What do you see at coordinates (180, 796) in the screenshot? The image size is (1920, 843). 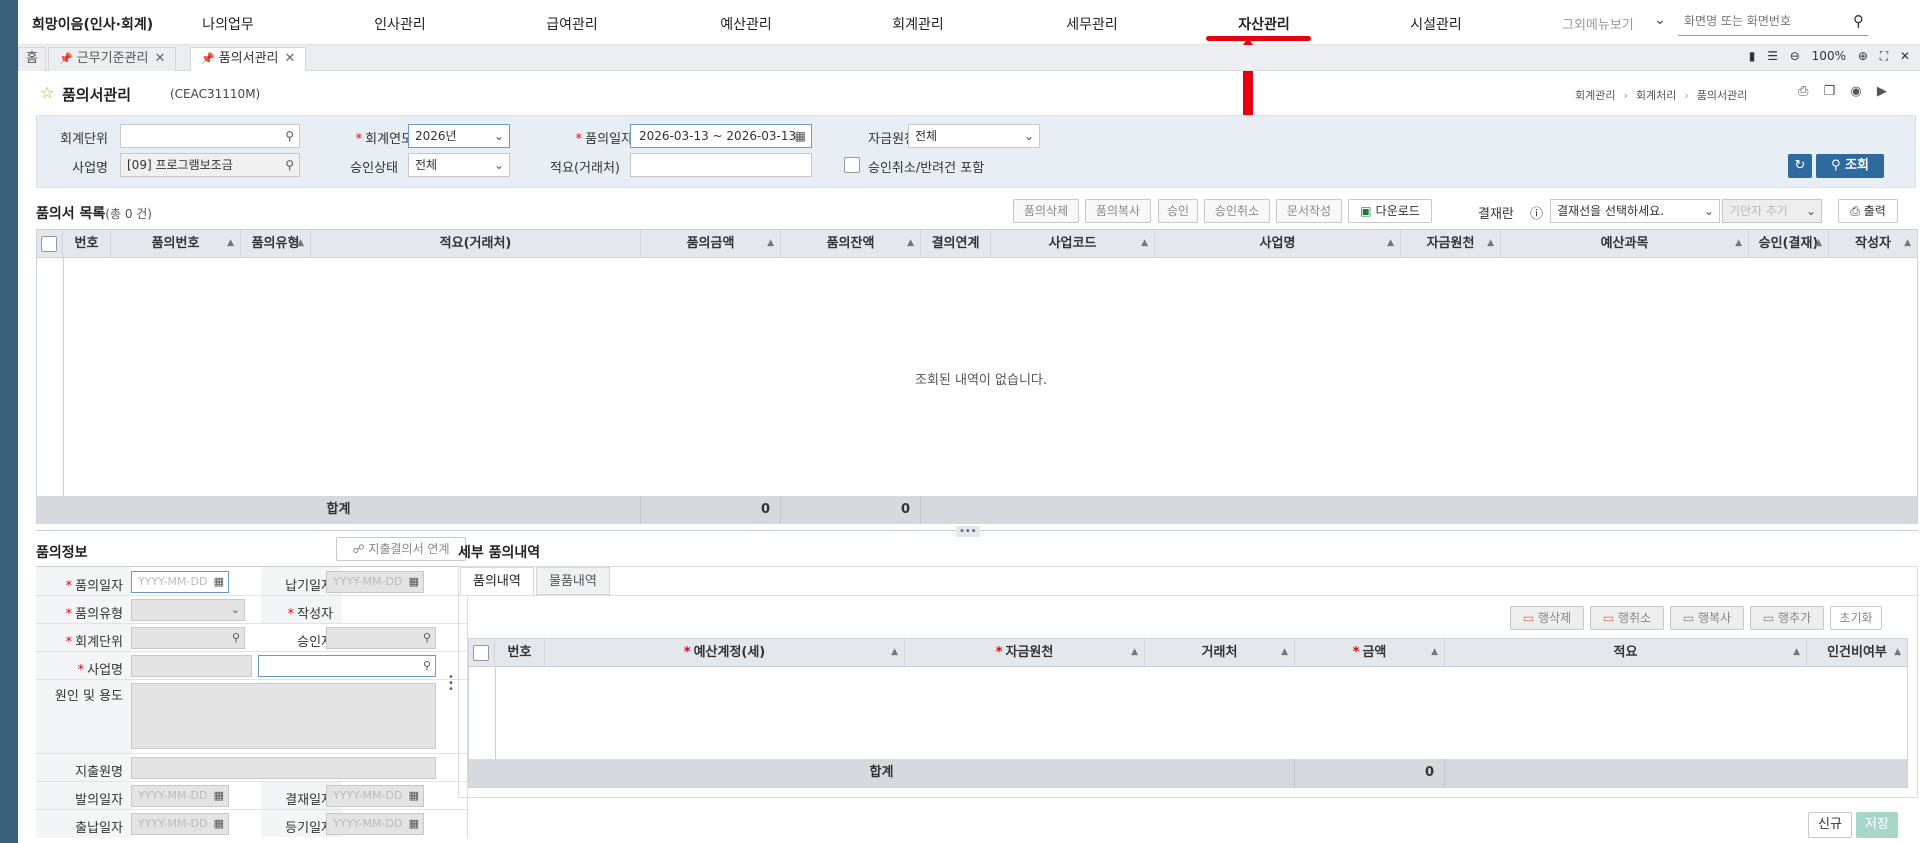 I see `issue-date-field: YYYY-MM-DD ▦` at bounding box center [180, 796].